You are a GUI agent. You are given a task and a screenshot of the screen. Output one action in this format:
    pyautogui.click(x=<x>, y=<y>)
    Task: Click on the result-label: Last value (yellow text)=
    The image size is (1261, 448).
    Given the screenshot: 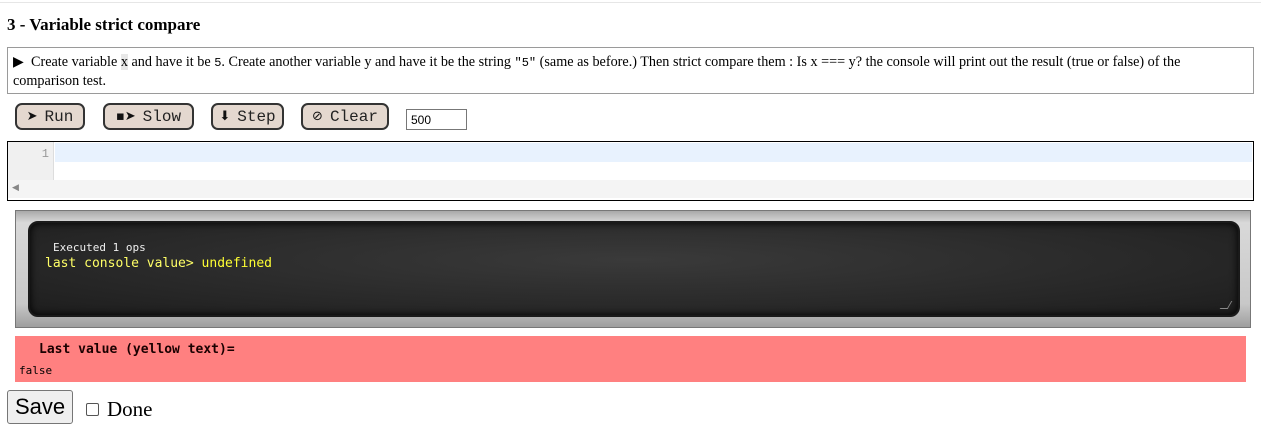 What is the action you would take?
    pyautogui.click(x=137, y=349)
    